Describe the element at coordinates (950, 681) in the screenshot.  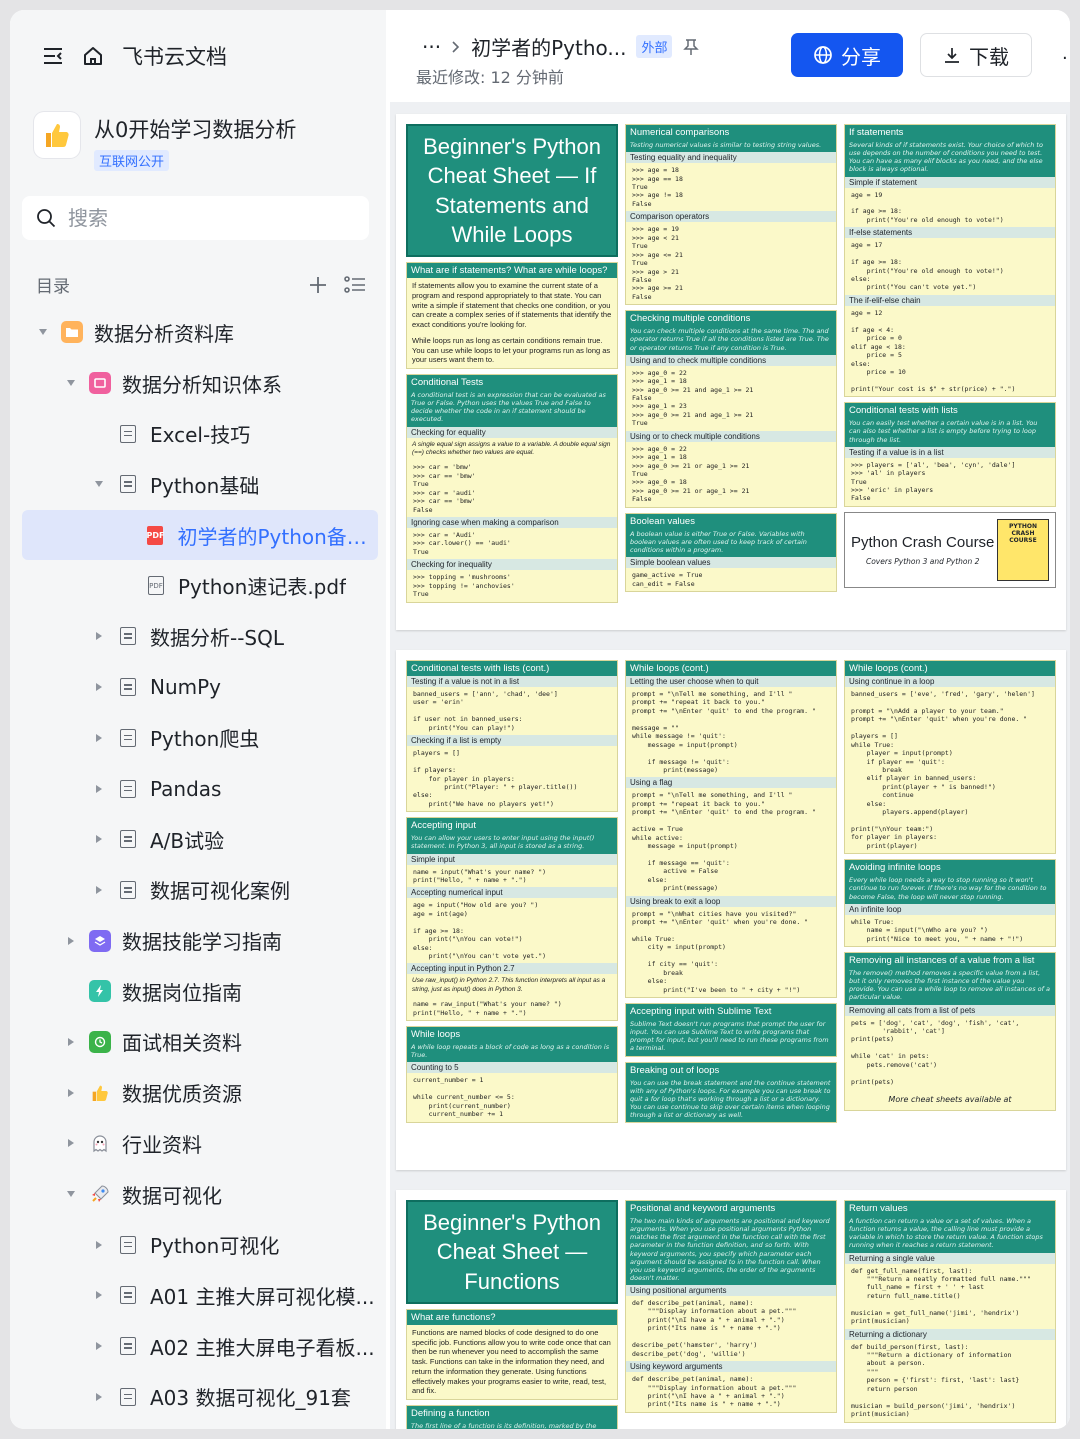
I see `subheading: Using continue in a loop` at that location.